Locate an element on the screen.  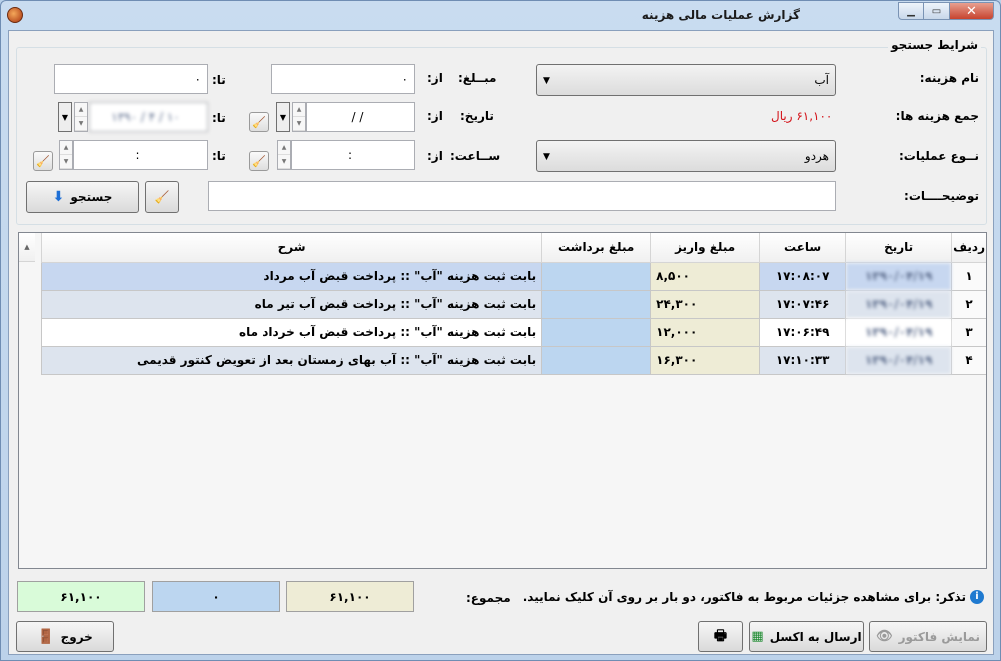
amount-from-input: ۰ is located at coordinates (343, 79).